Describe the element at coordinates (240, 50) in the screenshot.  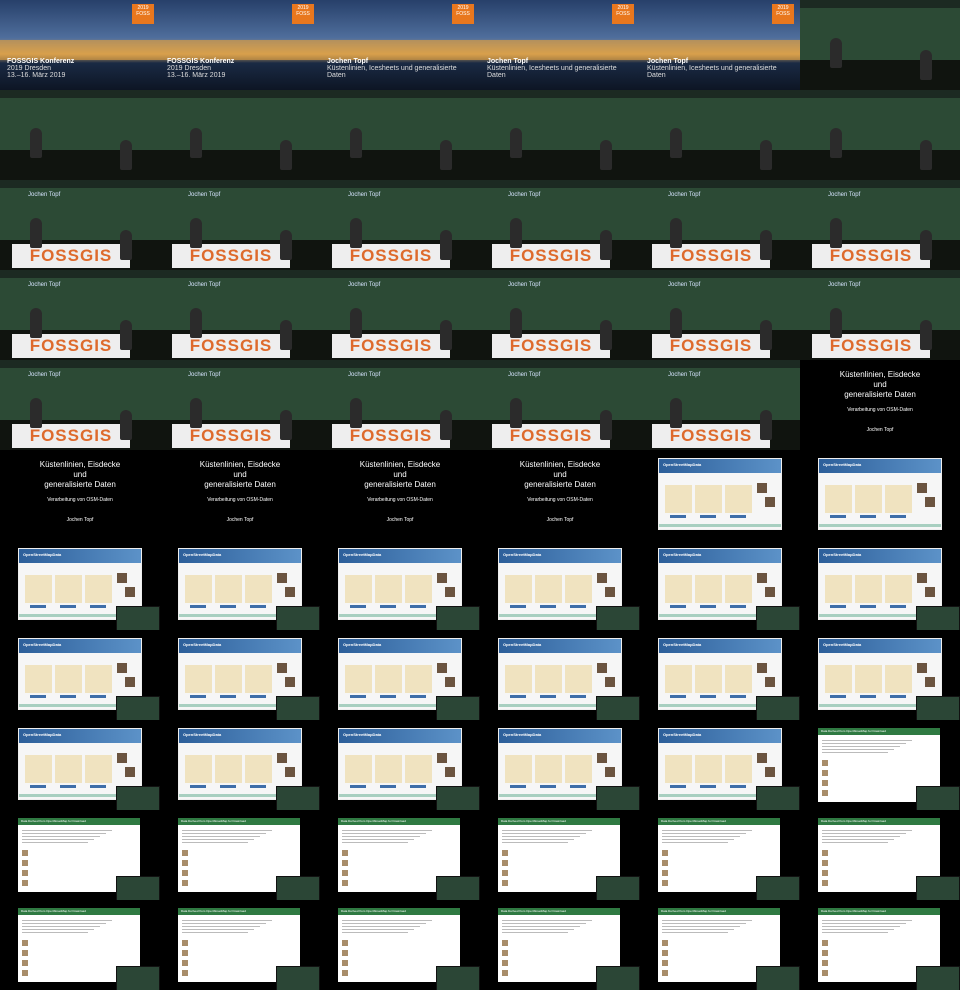
I see `city-lights` at that location.